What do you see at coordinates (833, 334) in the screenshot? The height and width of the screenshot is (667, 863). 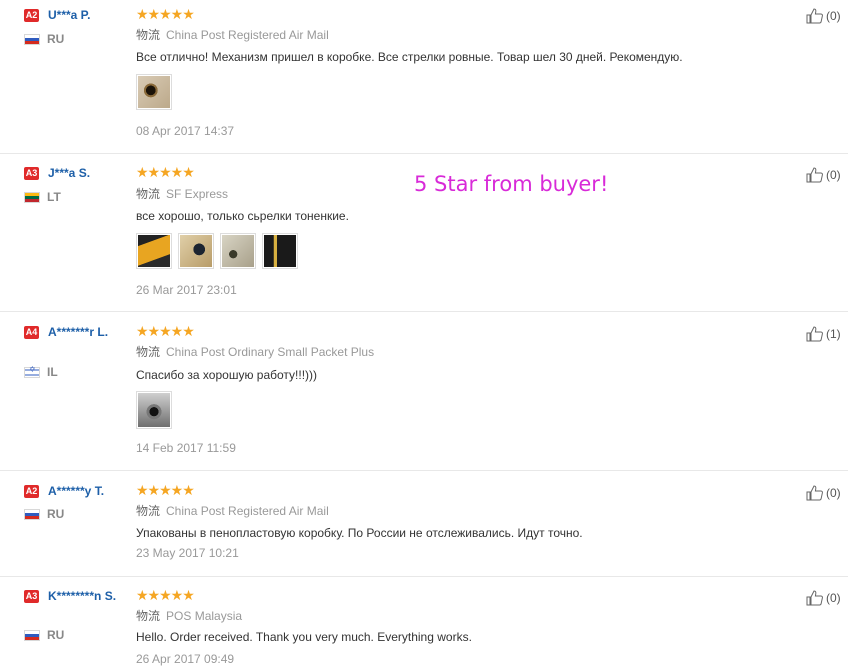 I see `helpful-count: (1)` at bounding box center [833, 334].